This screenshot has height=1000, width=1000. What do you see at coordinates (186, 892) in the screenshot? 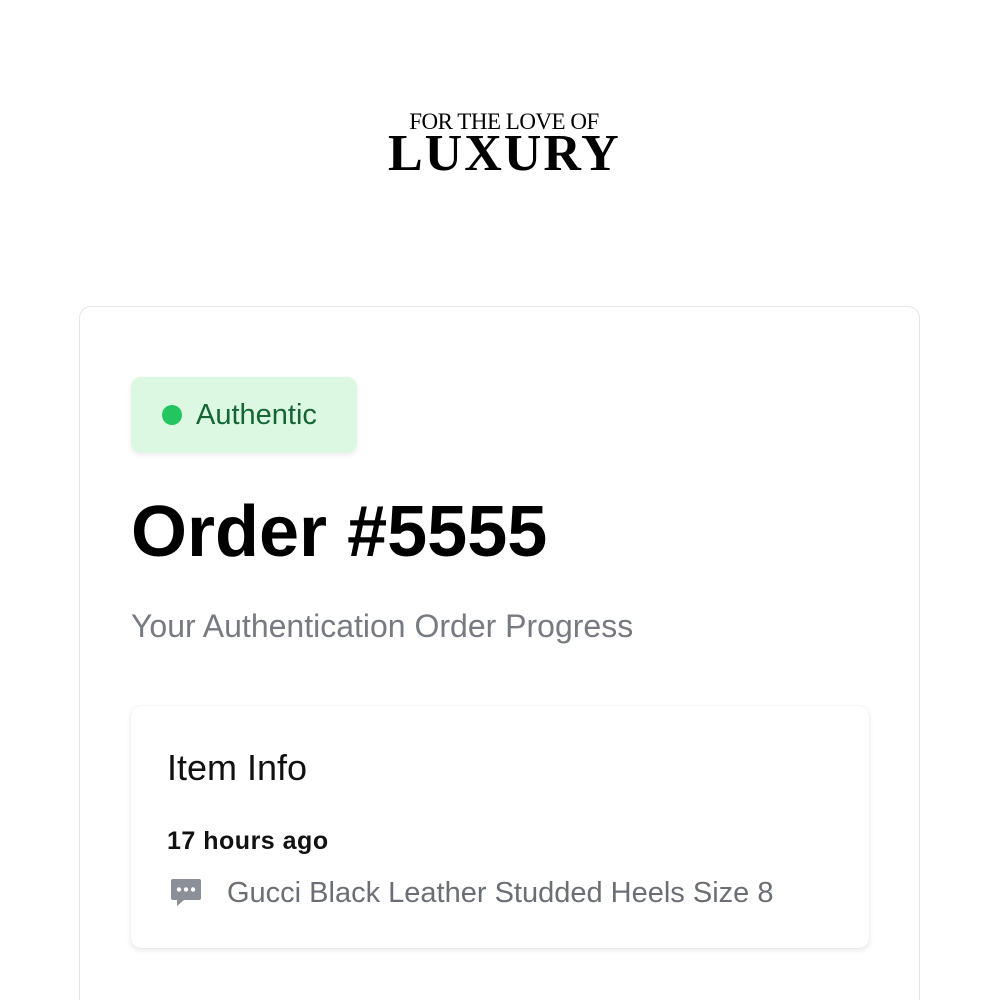
I see `comment-icon` at bounding box center [186, 892].